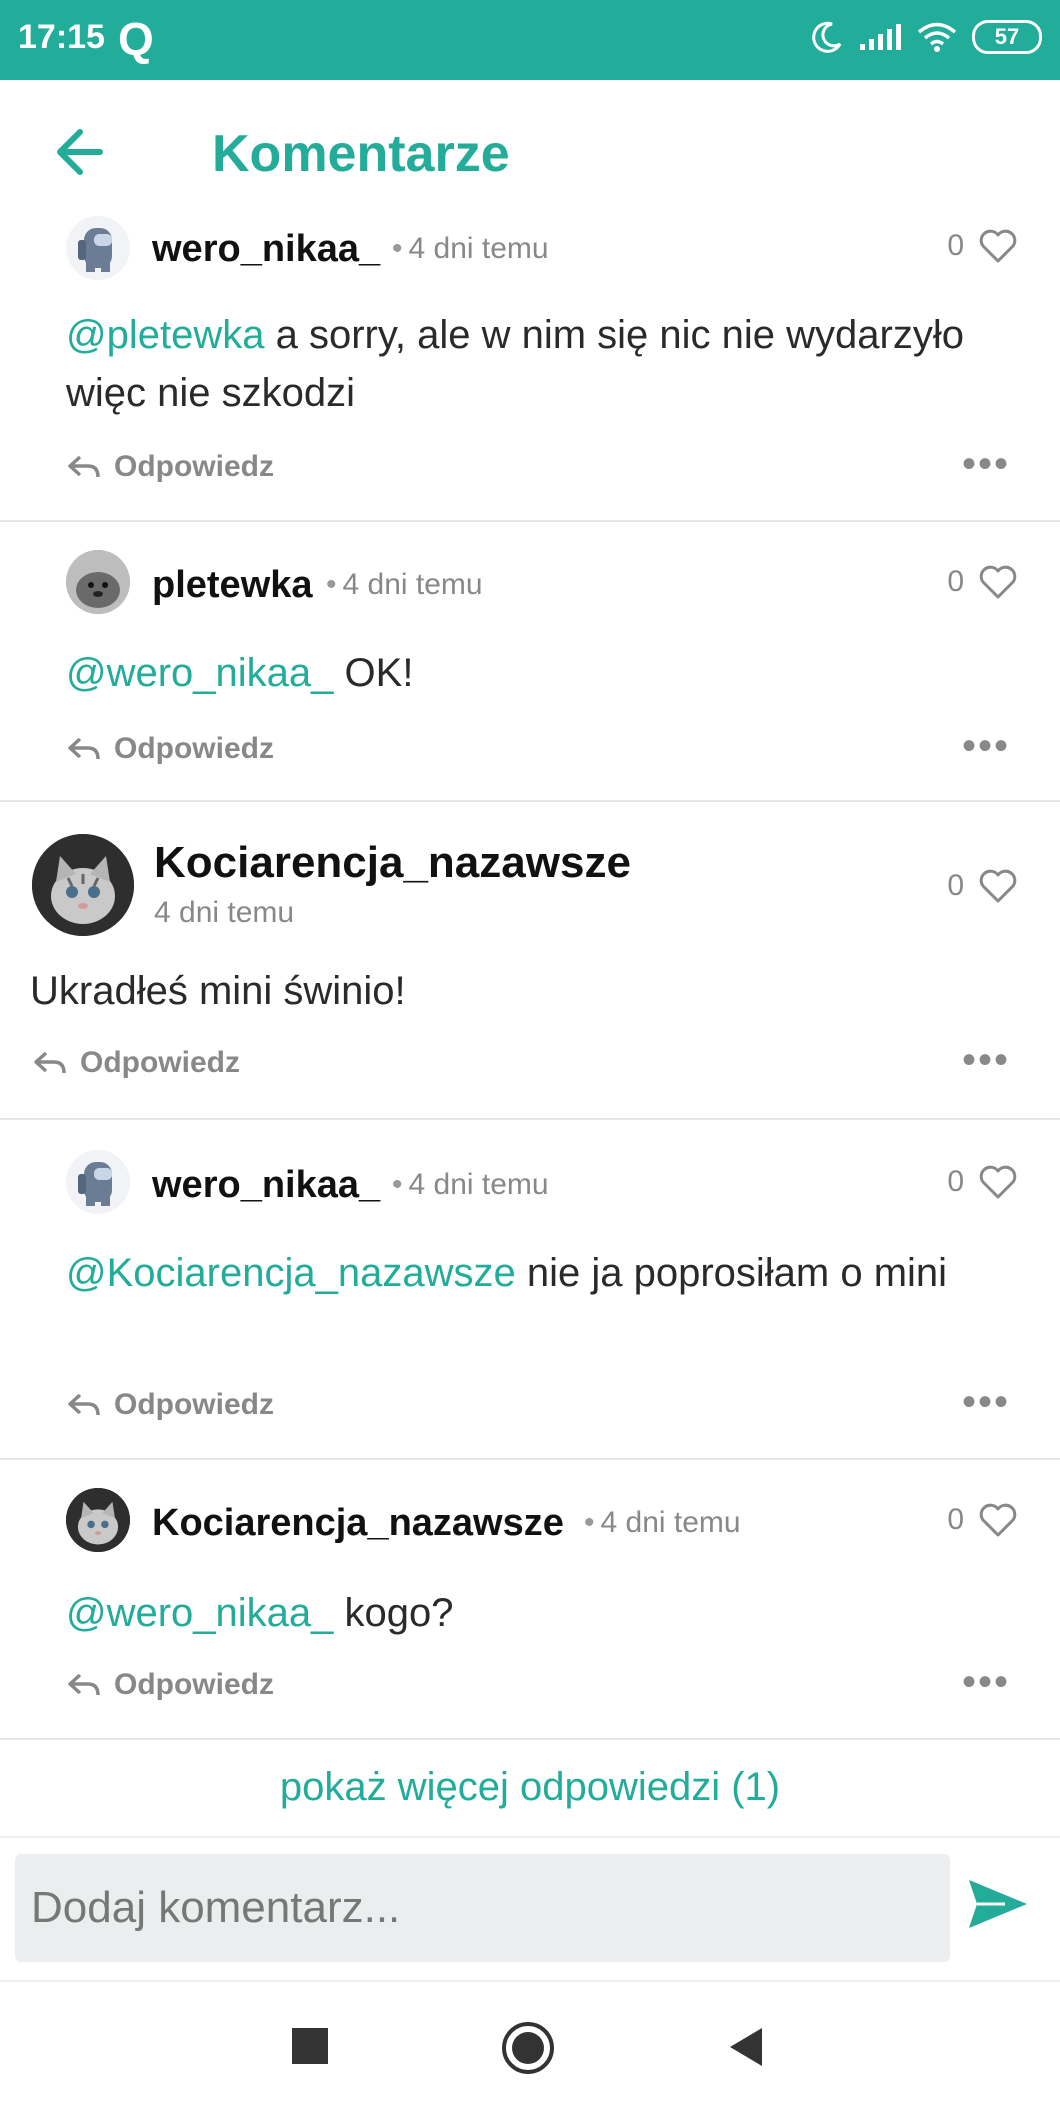 The height and width of the screenshot is (2120, 1060). I want to click on recent-apps-icon, so click(310, 2046).